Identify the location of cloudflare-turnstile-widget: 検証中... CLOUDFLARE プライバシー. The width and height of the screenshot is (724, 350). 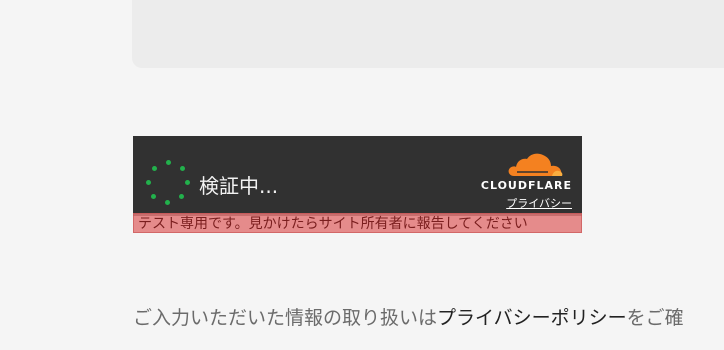
(357, 176).